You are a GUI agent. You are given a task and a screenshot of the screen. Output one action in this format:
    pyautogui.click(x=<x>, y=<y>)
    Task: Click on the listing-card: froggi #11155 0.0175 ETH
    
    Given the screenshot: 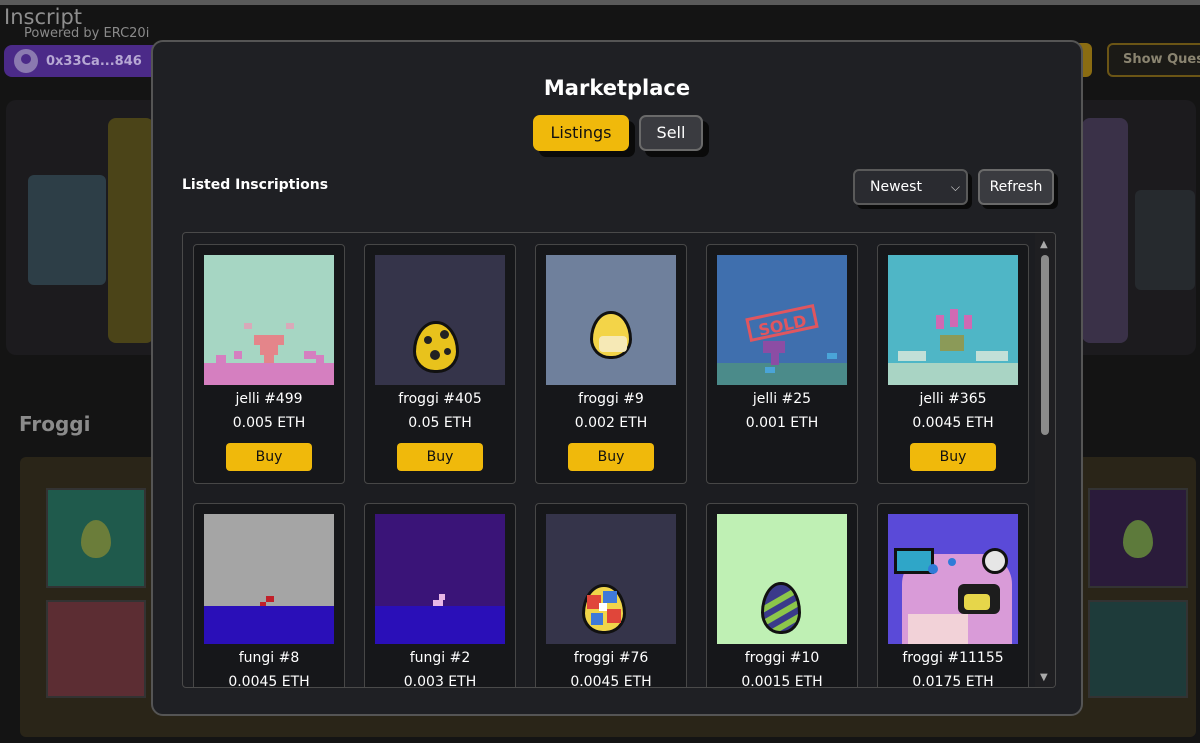 What is the action you would take?
    pyautogui.click(x=953, y=595)
    